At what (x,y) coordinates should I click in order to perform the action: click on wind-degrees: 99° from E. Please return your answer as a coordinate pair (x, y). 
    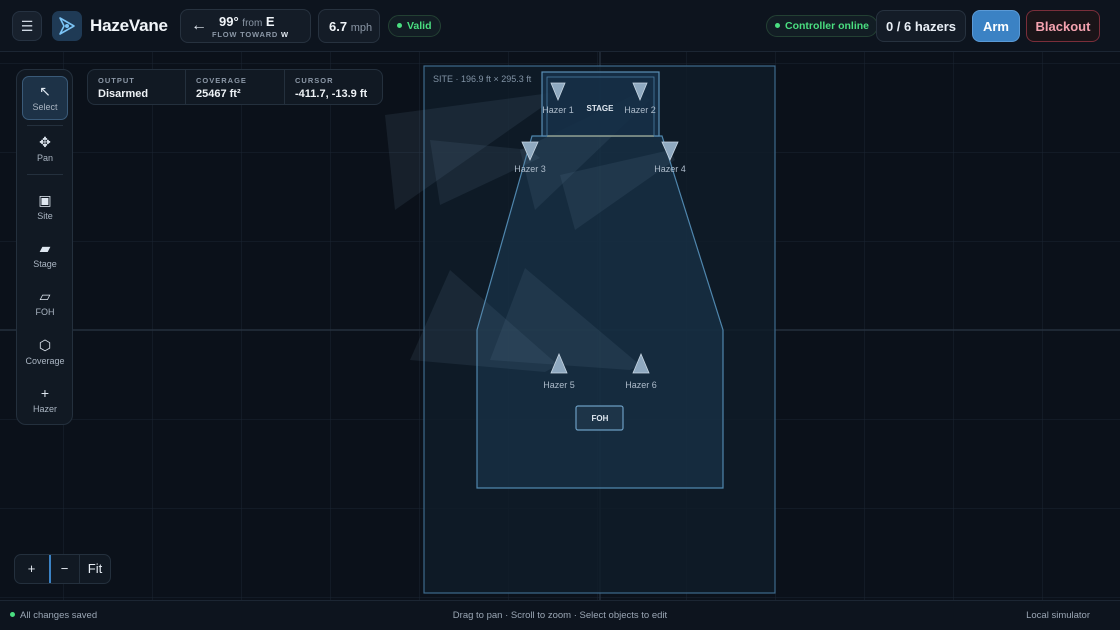
    Looking at the image, I should click on (247, 21).